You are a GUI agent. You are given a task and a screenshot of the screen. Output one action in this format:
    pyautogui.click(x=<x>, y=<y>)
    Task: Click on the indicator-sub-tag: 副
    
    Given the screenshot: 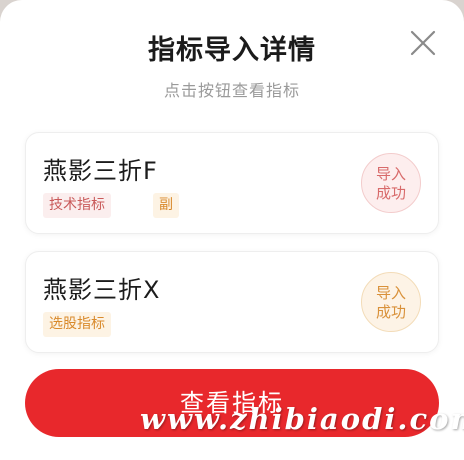 What is the action you would take?
    pyautogui.click(x=166, y=205)
    